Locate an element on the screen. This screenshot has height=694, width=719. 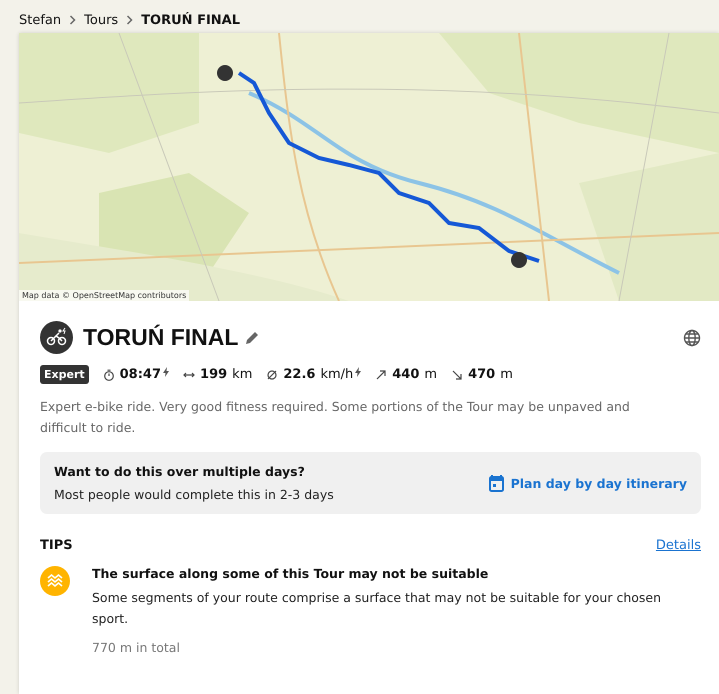
details-link: Details is located at coordinates (678, 545).